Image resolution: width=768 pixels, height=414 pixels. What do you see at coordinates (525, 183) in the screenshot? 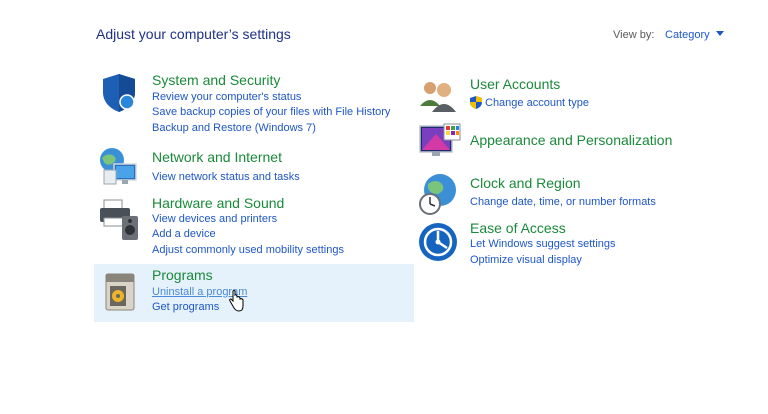
I see `clock-and-region-title: Clock and Region` at bounding box center [525, 183].